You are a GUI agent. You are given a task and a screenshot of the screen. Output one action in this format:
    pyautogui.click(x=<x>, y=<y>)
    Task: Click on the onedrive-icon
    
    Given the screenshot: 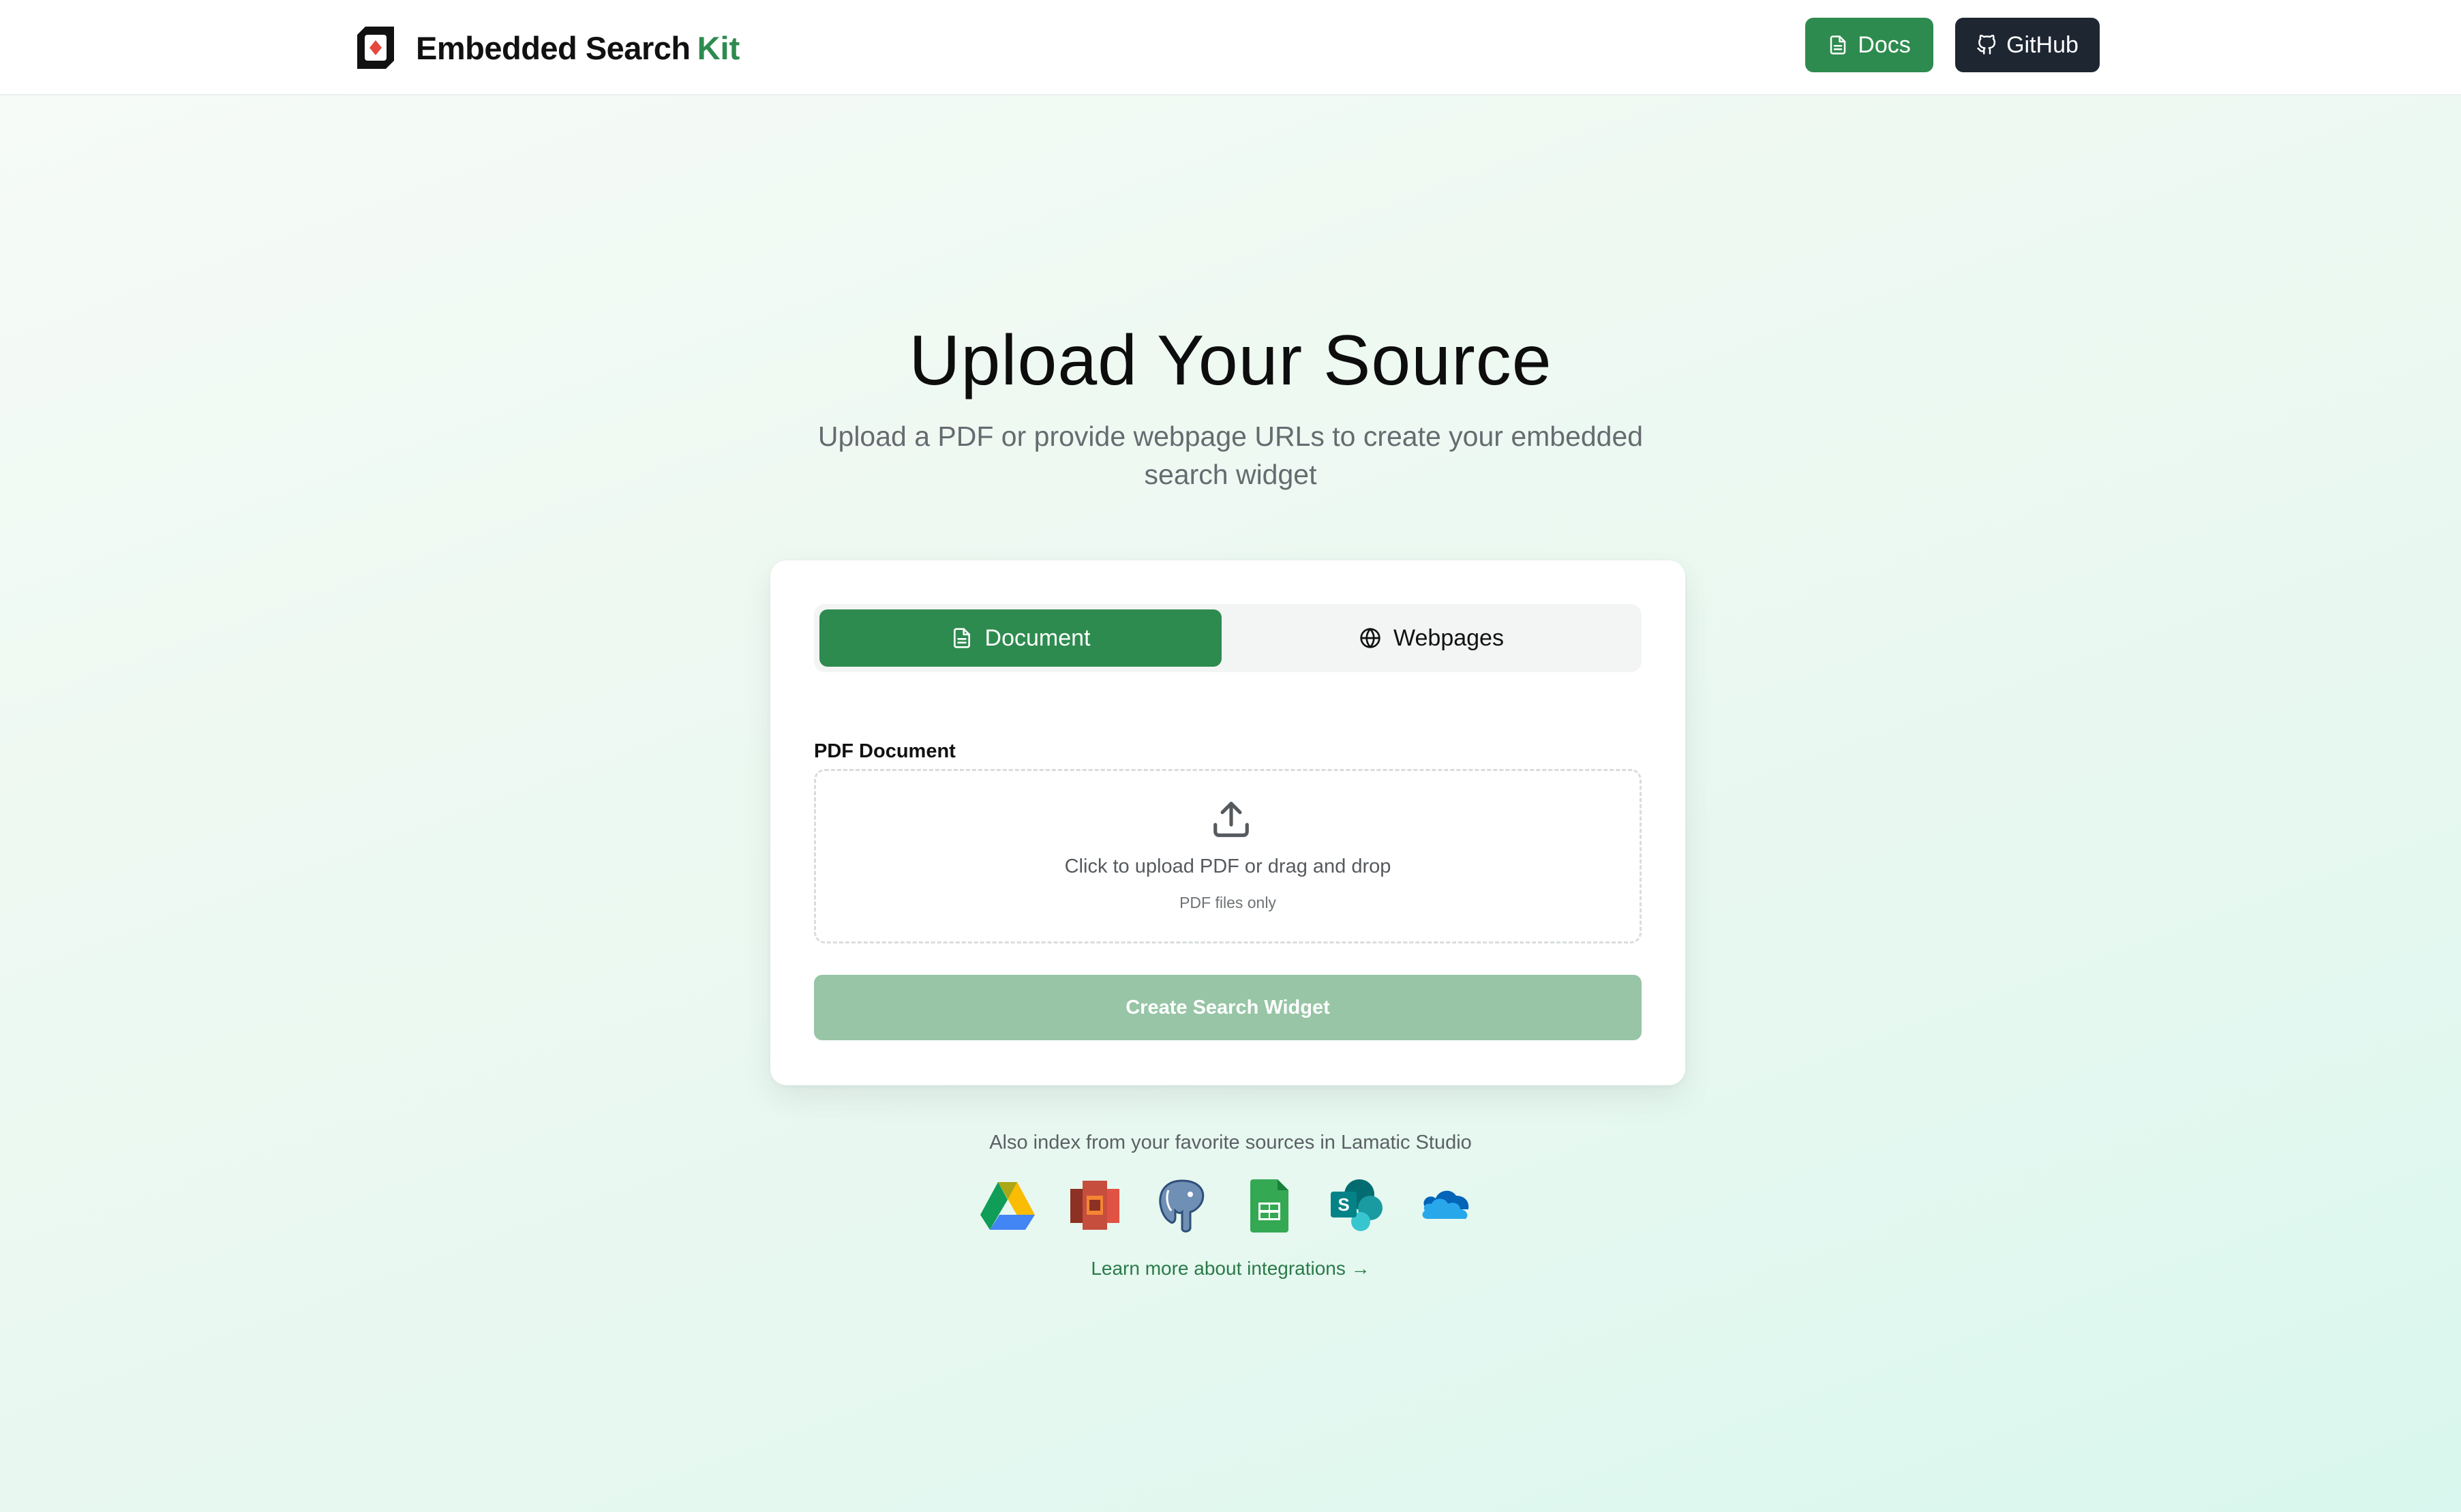 What is the action you would take?
    pyautogui.click(x=1445, y=1204)
    